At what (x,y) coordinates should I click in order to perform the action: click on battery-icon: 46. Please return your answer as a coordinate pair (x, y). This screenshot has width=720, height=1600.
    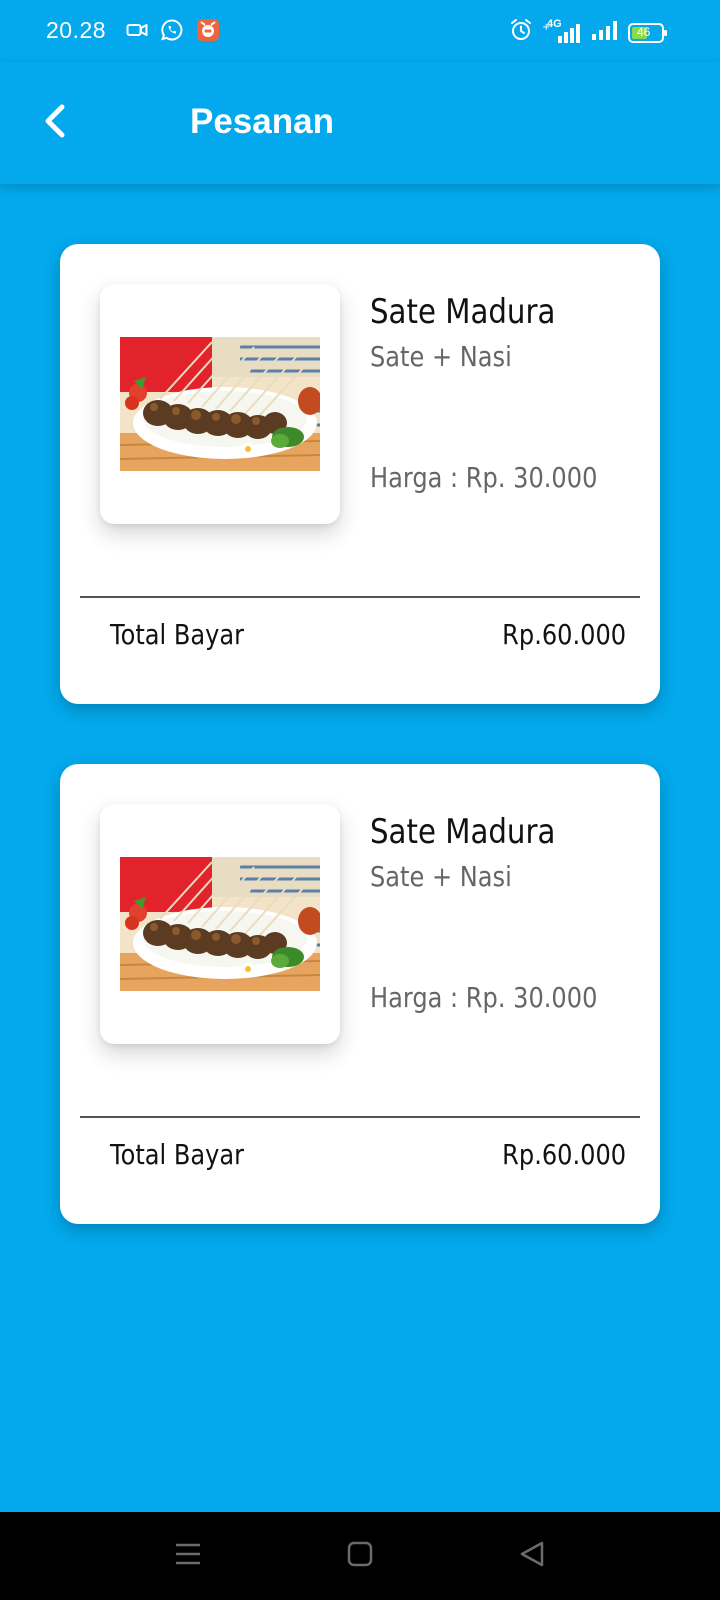
    Looking at the image, I should click on (648, 33).